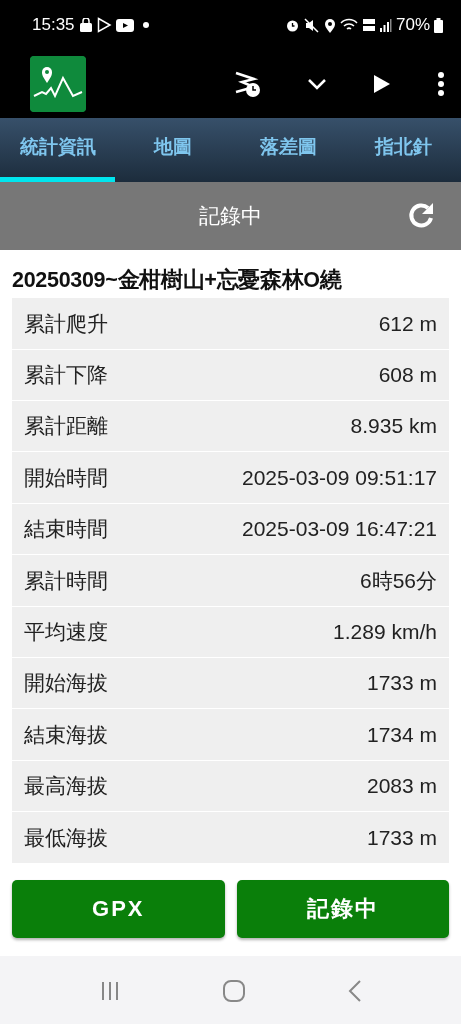  Describe the element at coordinates (66, 786) in the screenshot. I see `stat-label: 最高海拔` at that location.